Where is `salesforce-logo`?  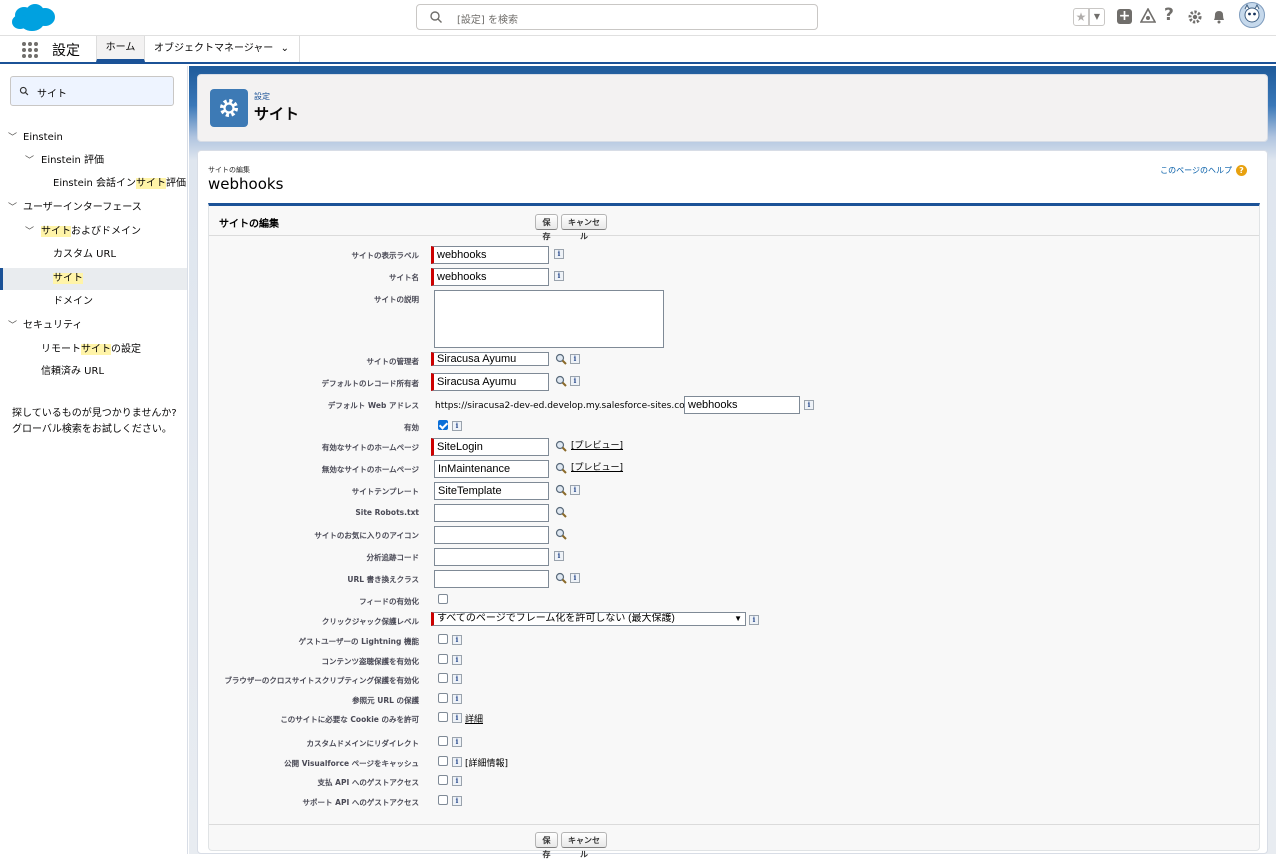
salesforce-logo is located at coordinates (33, 18).